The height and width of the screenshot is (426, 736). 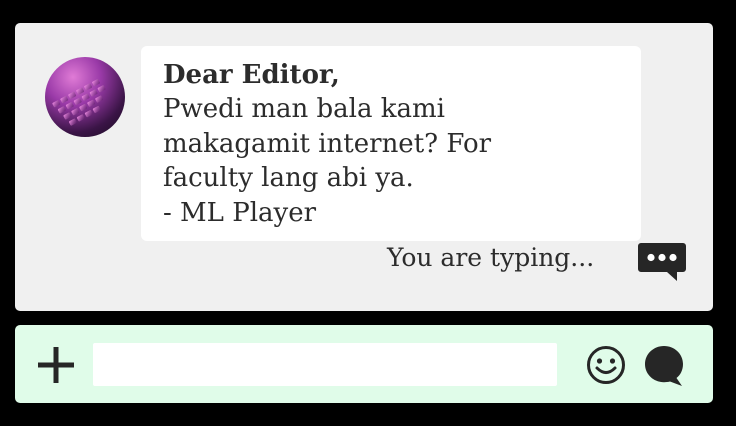 I want to click on emoji-button, so click(x=606, y=365).